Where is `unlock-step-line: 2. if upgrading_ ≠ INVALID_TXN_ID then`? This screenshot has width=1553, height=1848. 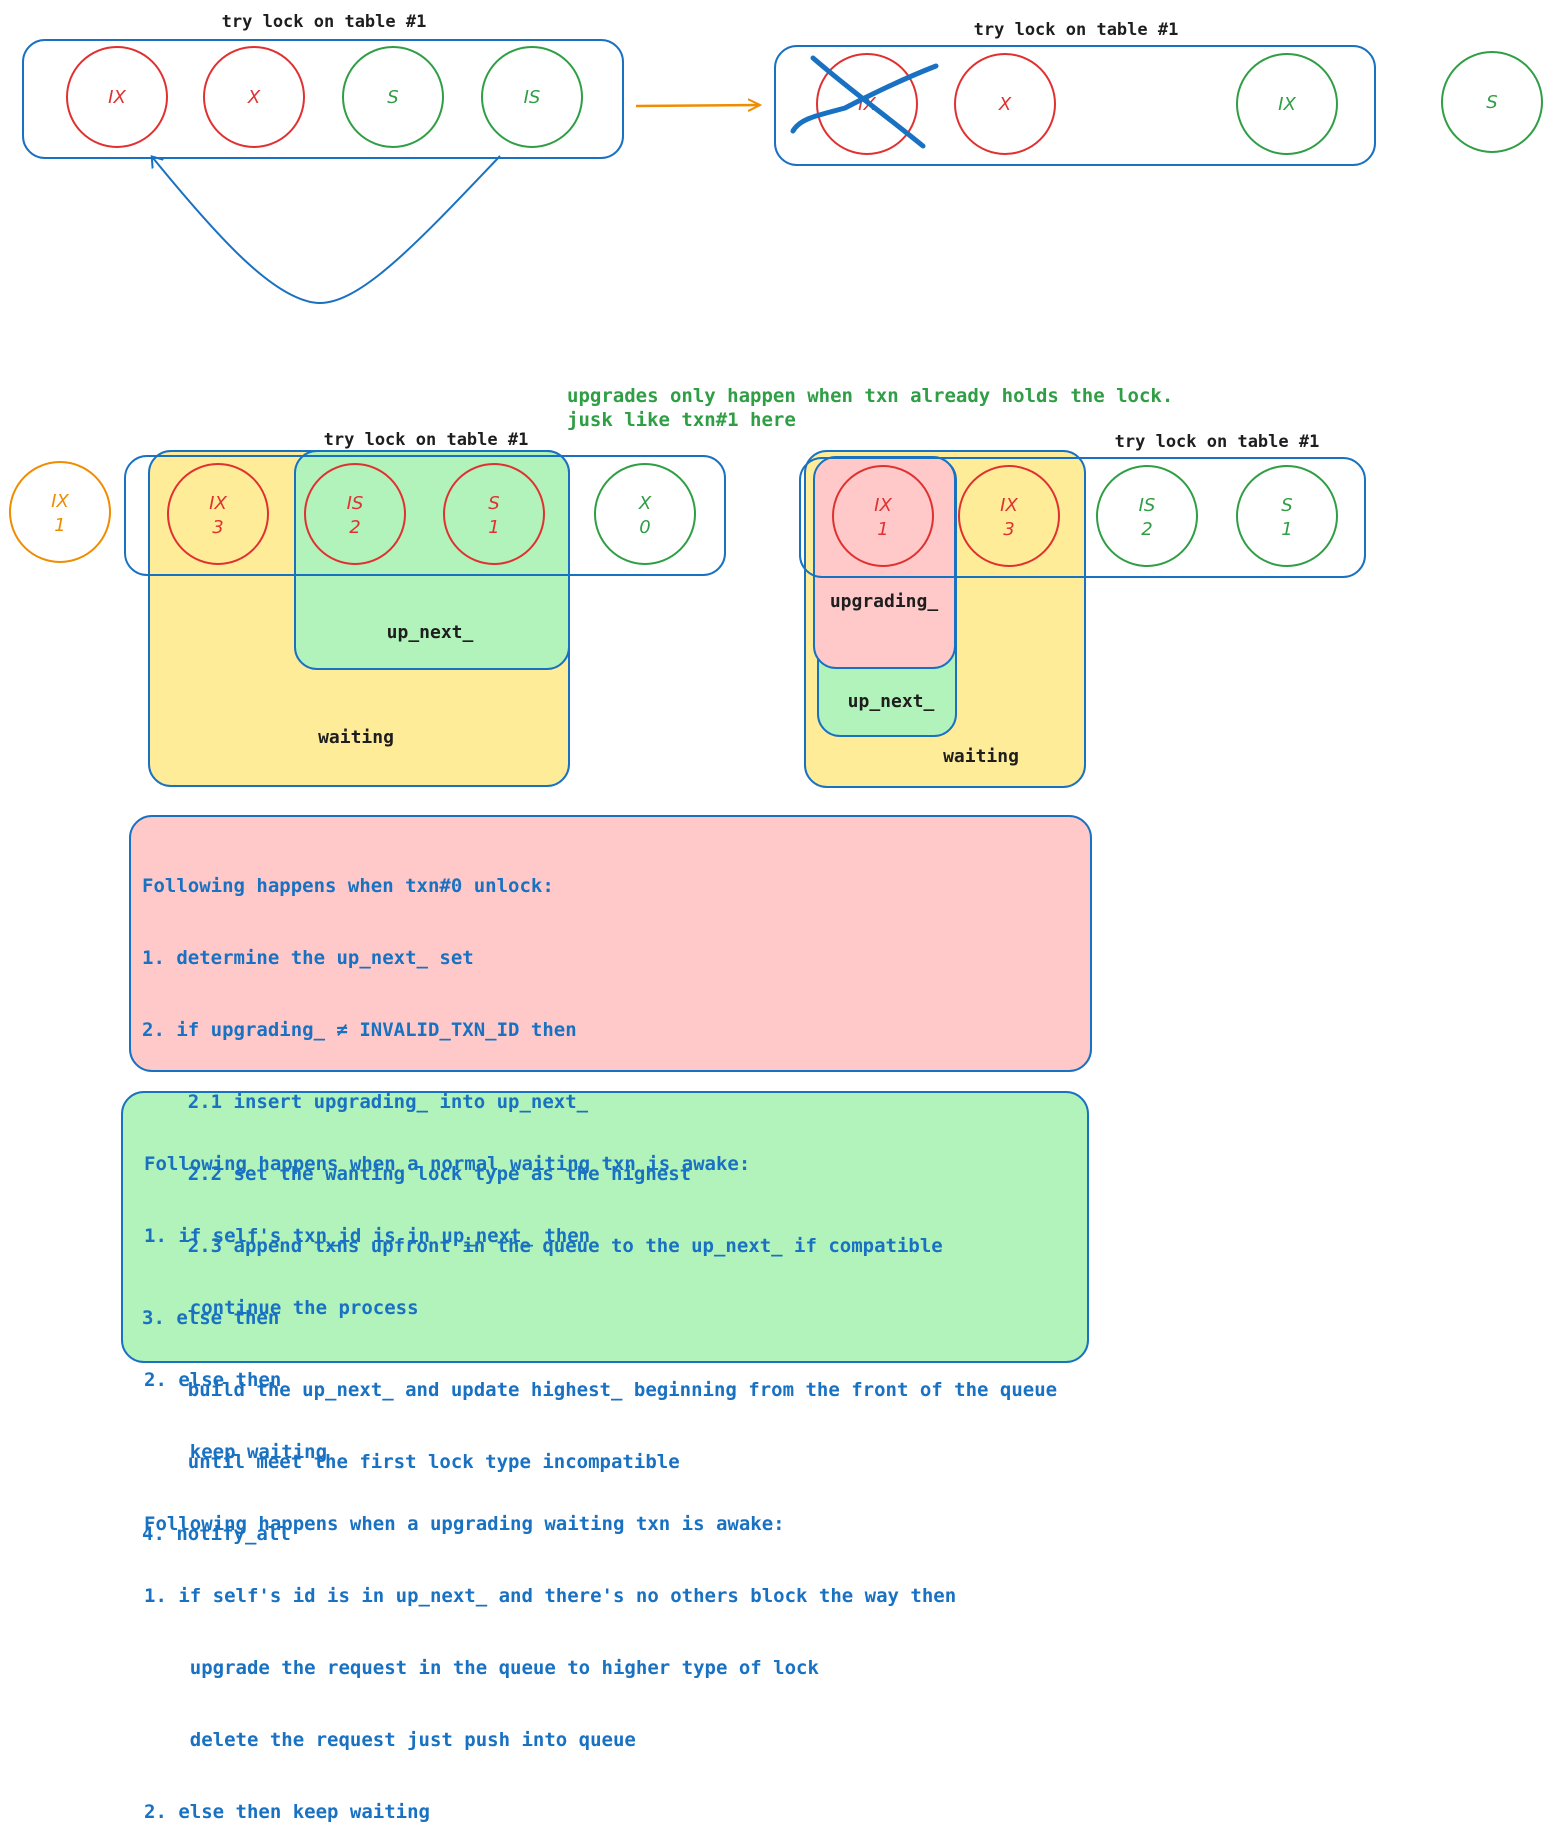 unlock-step-line: 2. if upgrading_ ≠ INVALID_TXN_ID then is located at coordinates (359, 1030).